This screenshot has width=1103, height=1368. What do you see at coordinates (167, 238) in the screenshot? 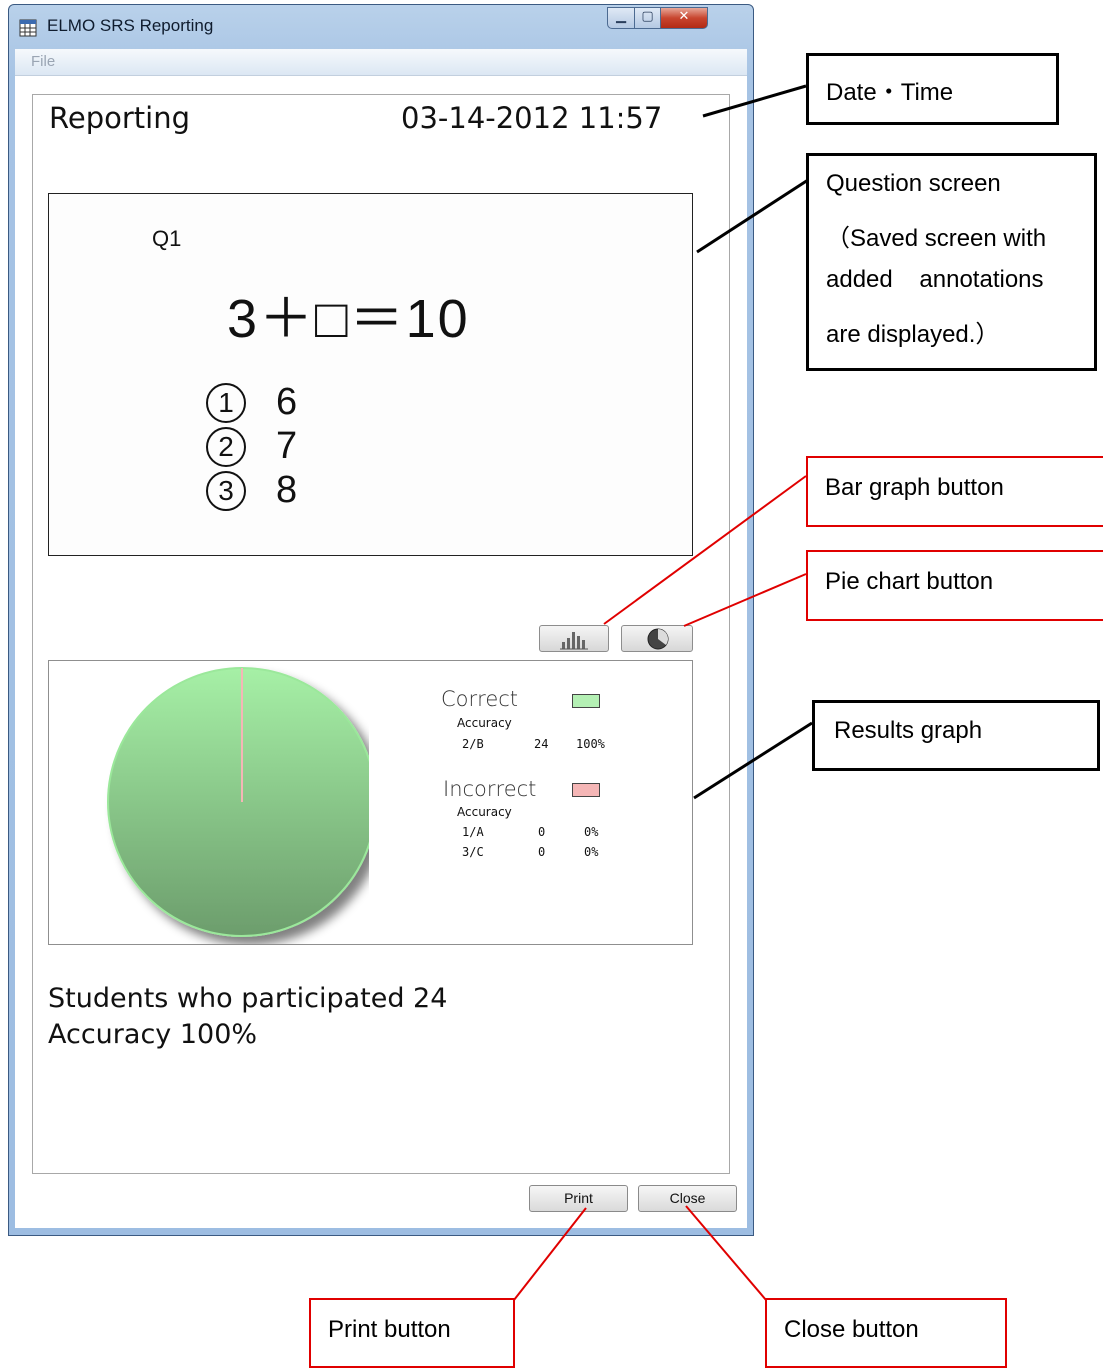
I see `question-label: Q1` at bounding box center [167, 238].